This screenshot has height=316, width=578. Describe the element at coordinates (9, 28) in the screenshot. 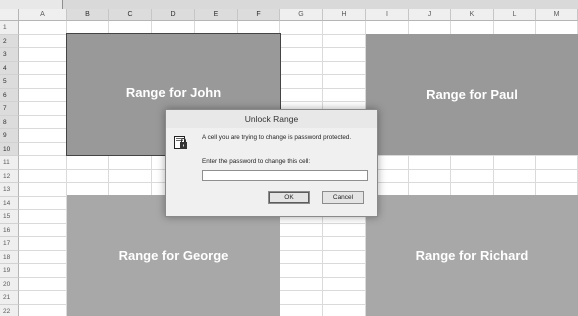

I see `row-header-1: 1` at that location.